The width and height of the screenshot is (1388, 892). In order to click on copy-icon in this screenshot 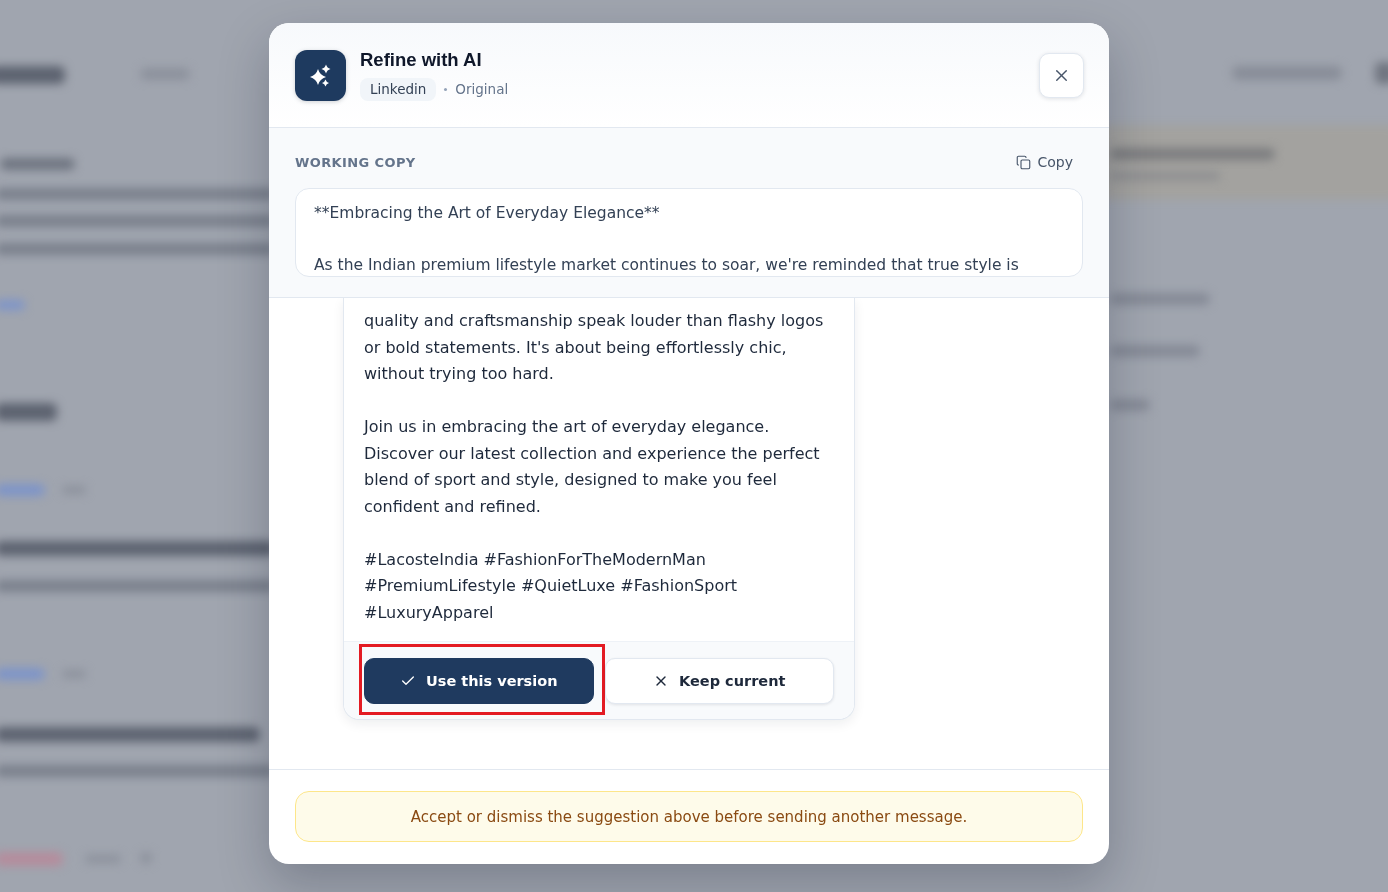, I will do `click(1024, 162)`.